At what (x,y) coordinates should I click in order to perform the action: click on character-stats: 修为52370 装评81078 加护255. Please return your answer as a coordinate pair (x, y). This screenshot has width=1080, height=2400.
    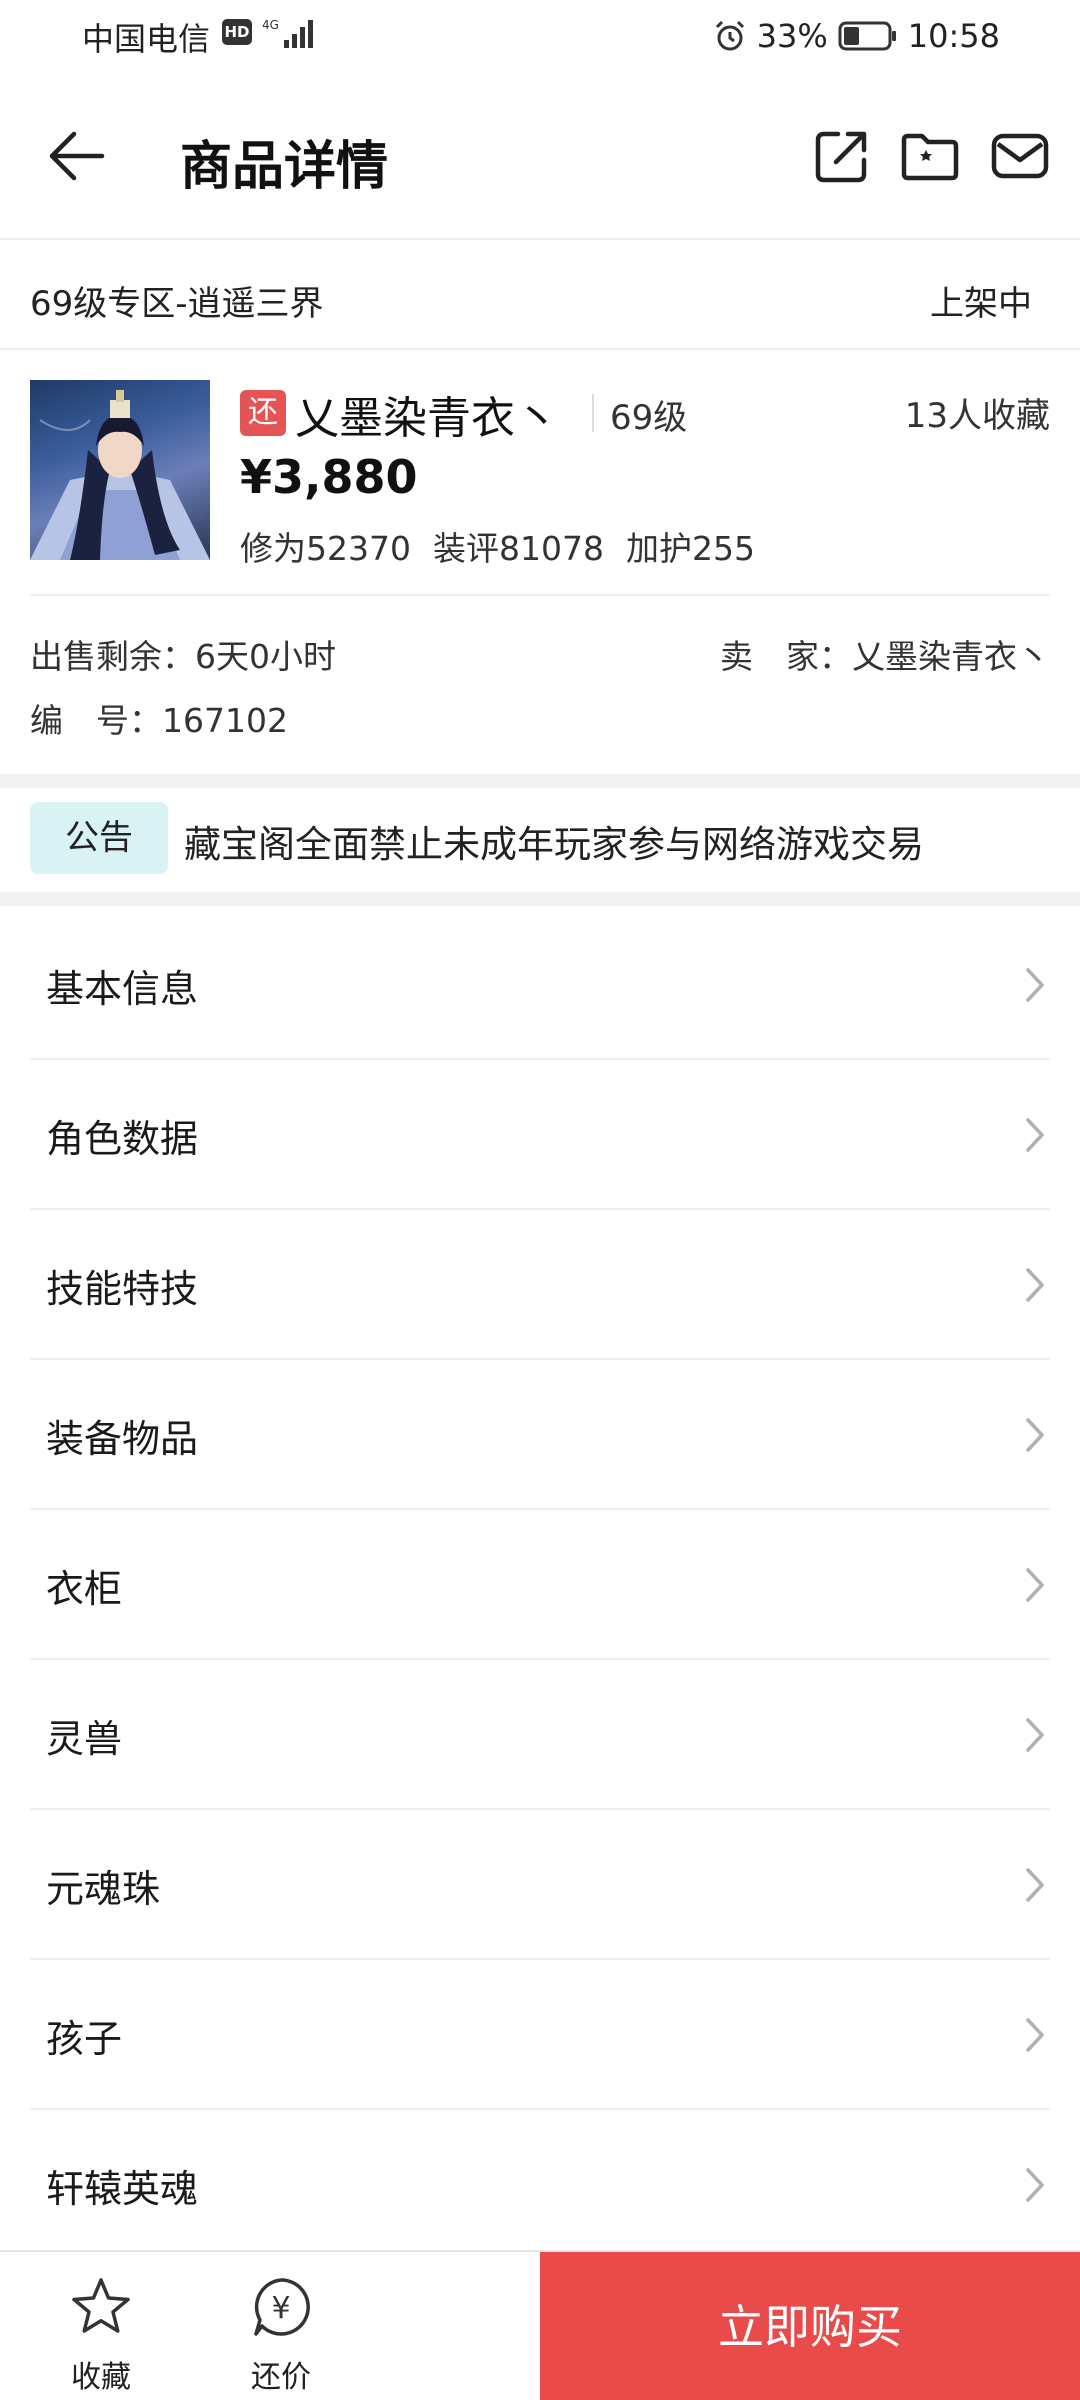
    Looking at the image, I should click on (497, 546).